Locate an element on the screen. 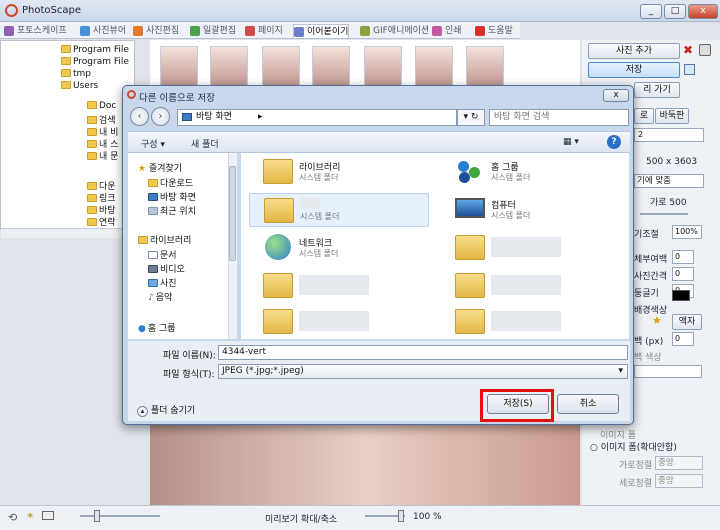 This screenshot has width=720, height=530. tab-item: 페이지 is located at coordinates (264, 31).